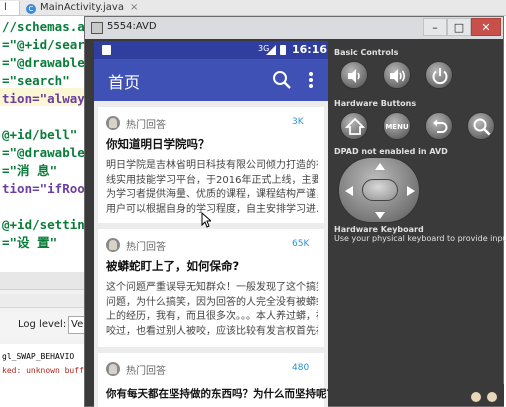 This screenshot has width=506, height=407. I want to click on minimize-button: –, so click(435, 27).